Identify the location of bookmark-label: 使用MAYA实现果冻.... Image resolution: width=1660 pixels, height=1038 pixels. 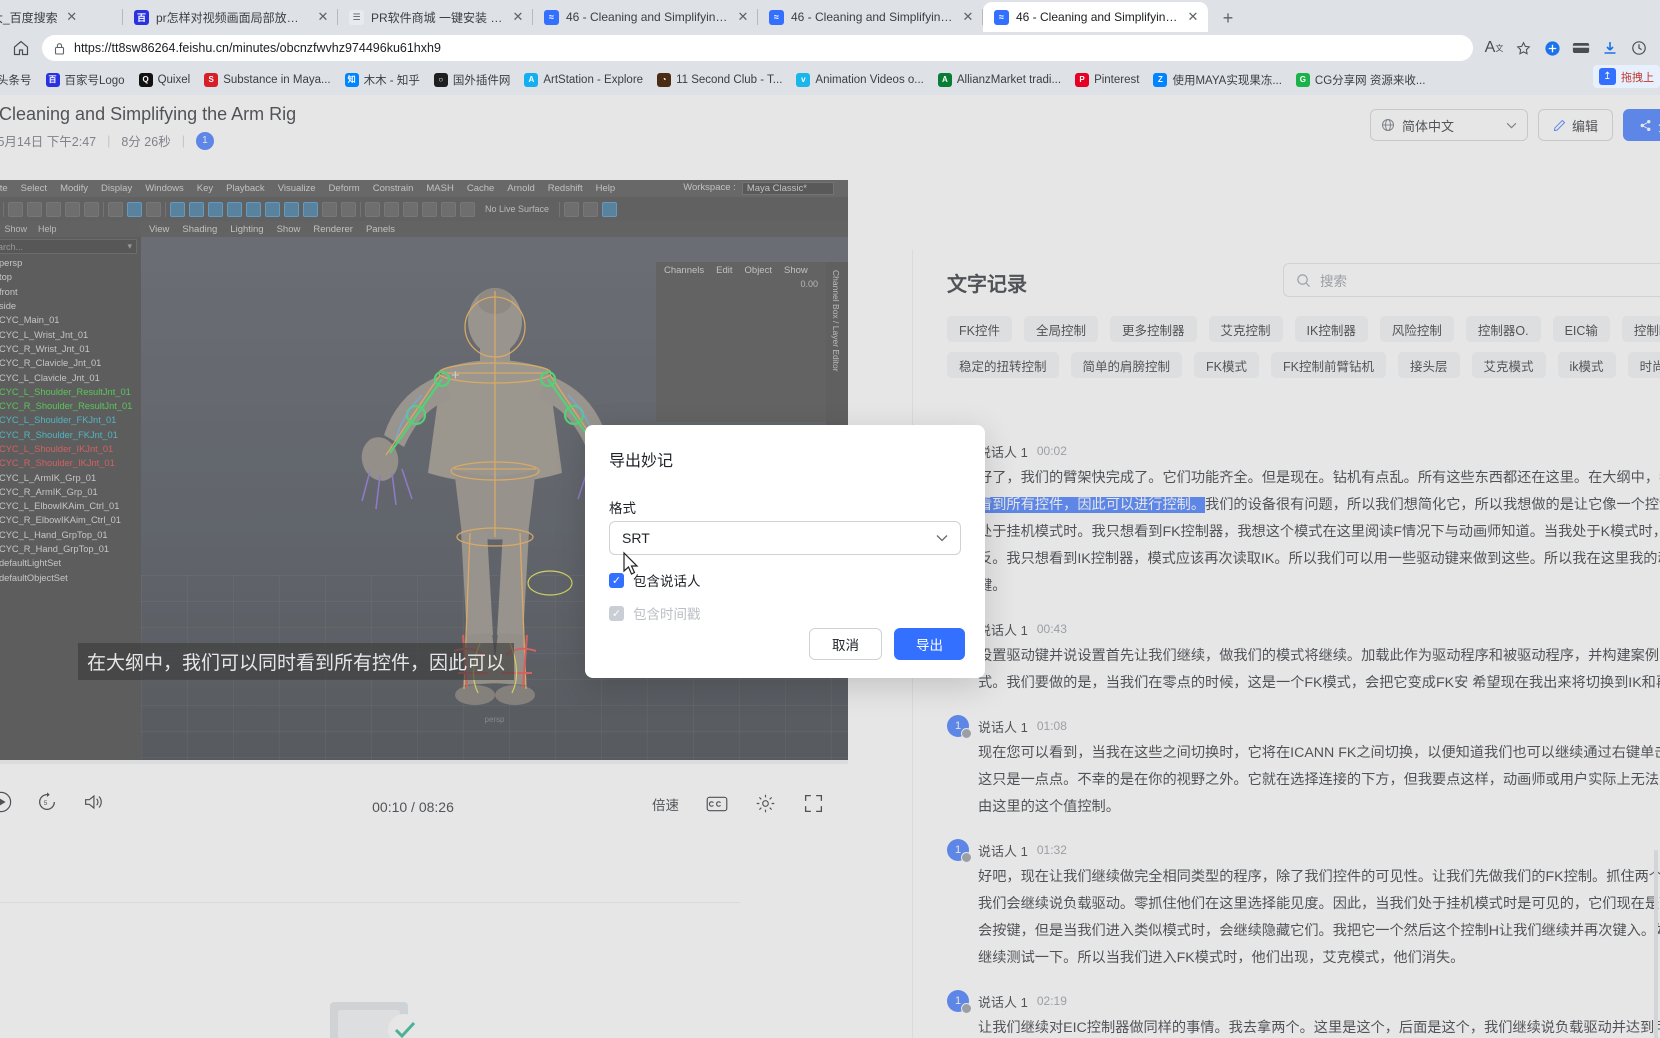
(1227, 80).